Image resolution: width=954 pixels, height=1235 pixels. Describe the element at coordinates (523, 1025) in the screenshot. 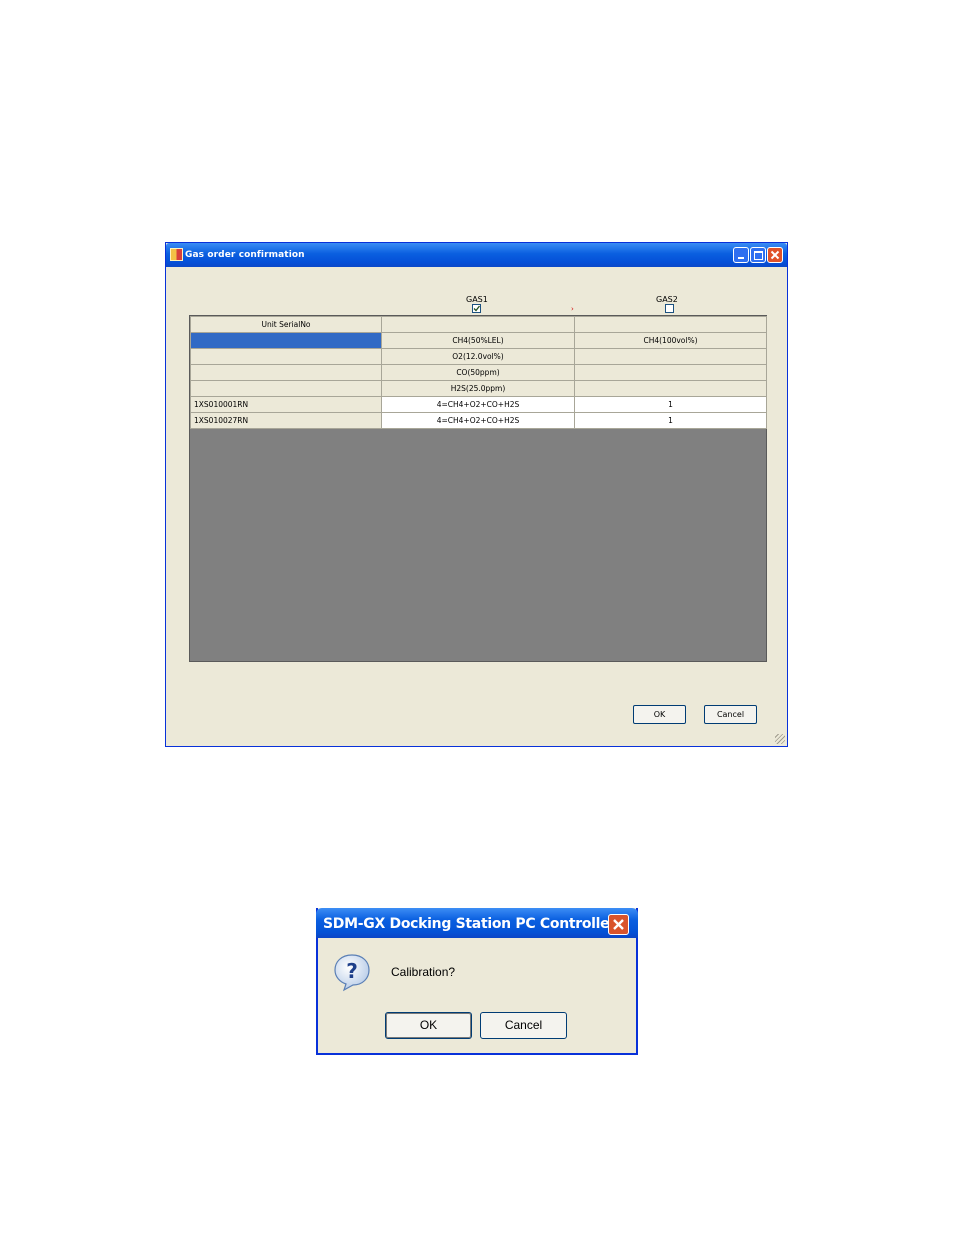

I see `dialog-cancel-button: Cancel` at that location.